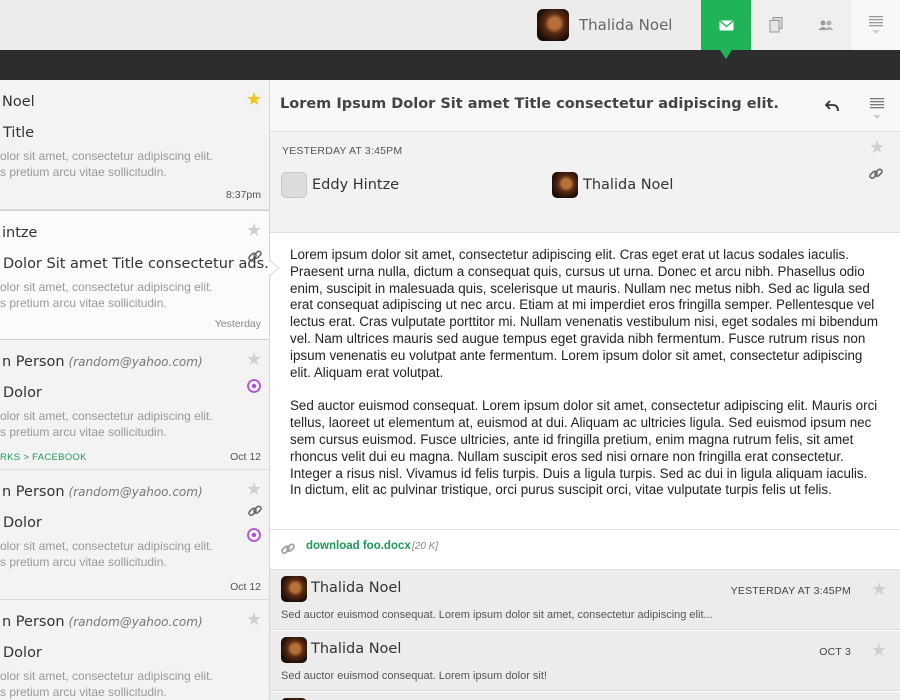 The height and width of the screenshot is (700, 900). What do you see at coordinates (20, 233) in the screenshot?
I see `sender-name: intze` at bounding box center [20, 233].